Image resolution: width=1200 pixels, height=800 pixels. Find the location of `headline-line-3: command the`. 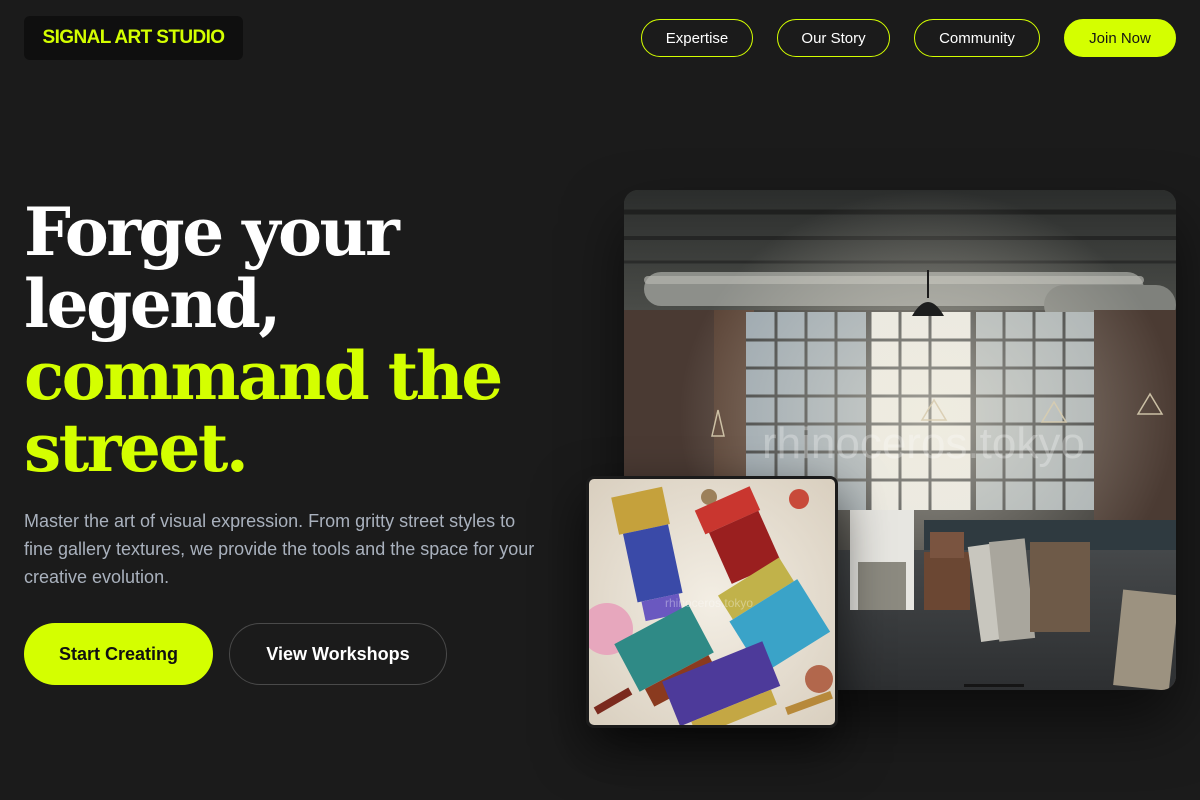

headline-line-3: command the is located at coordinates (263, 376).